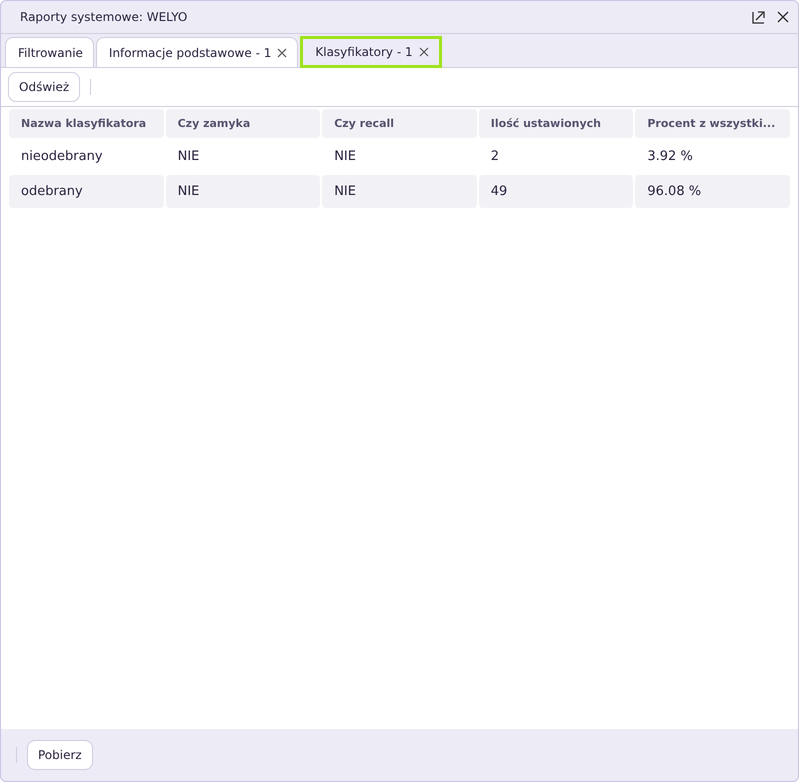 This screenshot has width=799, height=782. I want to click on column-header: Nazwa klasyfikatora, so click(86, 123).